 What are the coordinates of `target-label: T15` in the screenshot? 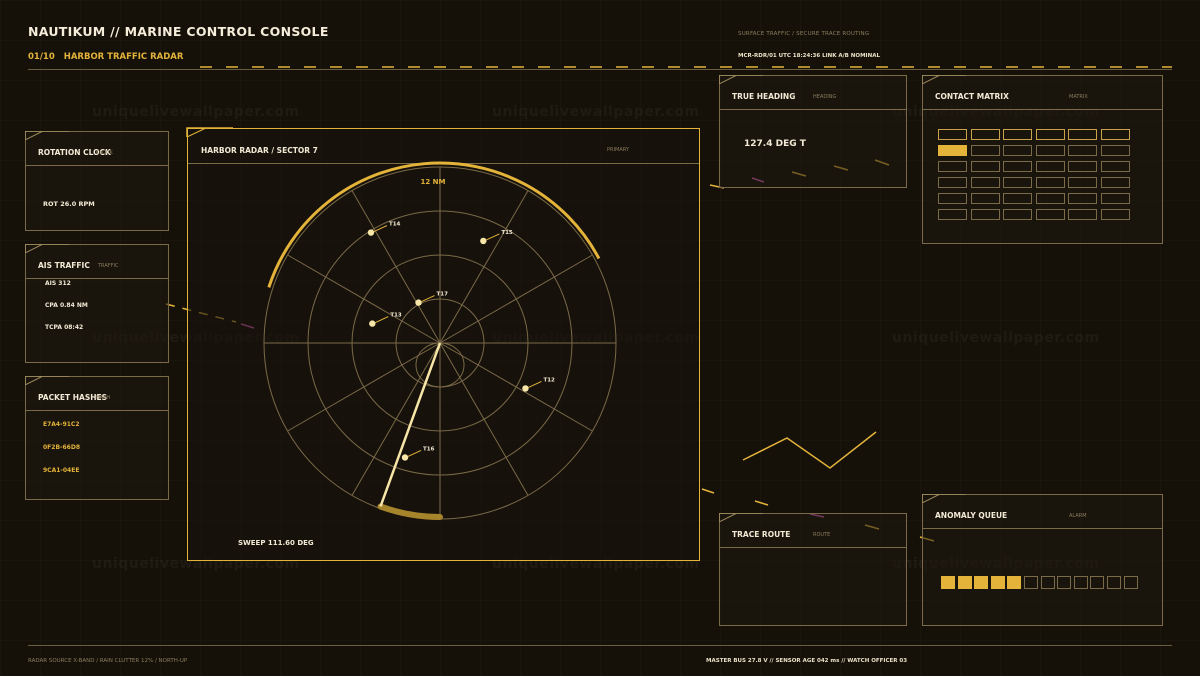 It's located at (507, 233).